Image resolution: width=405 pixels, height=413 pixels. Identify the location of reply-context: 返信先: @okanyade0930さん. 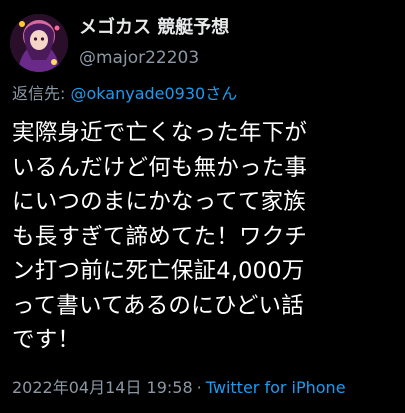
(124, 94).